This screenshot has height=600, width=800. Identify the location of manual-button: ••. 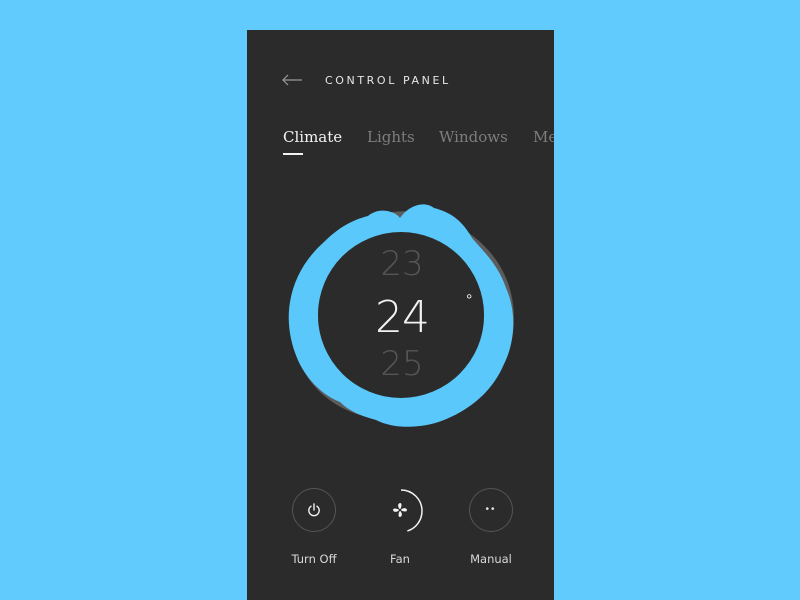
(491, 510).